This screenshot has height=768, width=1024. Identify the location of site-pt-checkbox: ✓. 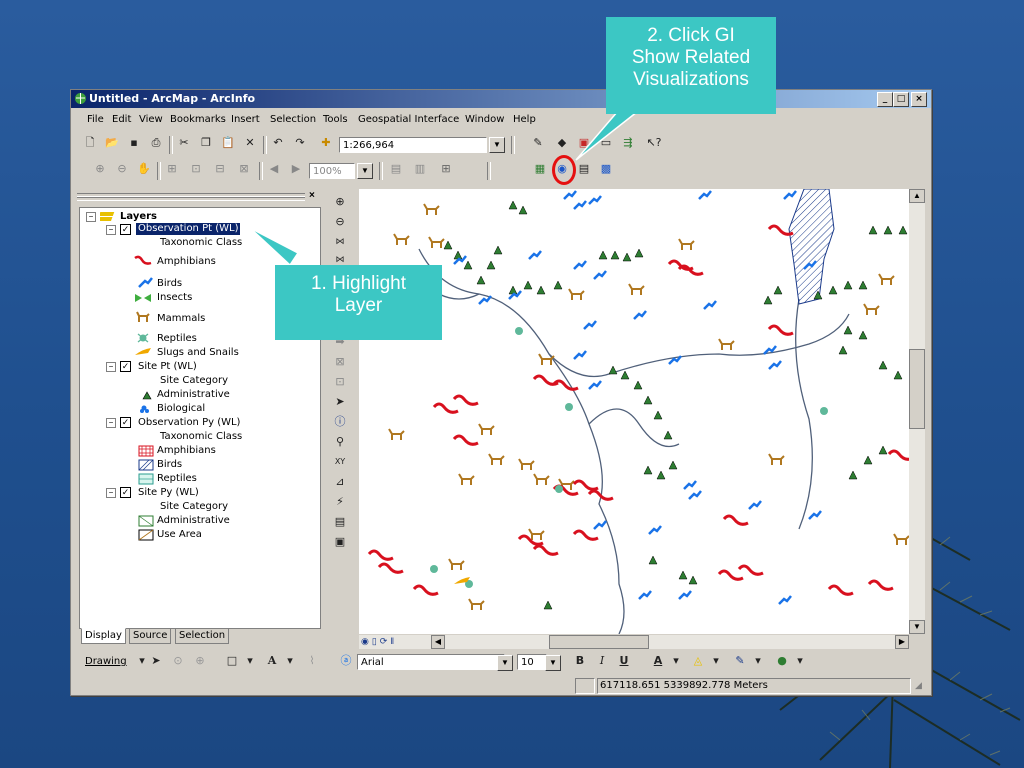
(125, 366).